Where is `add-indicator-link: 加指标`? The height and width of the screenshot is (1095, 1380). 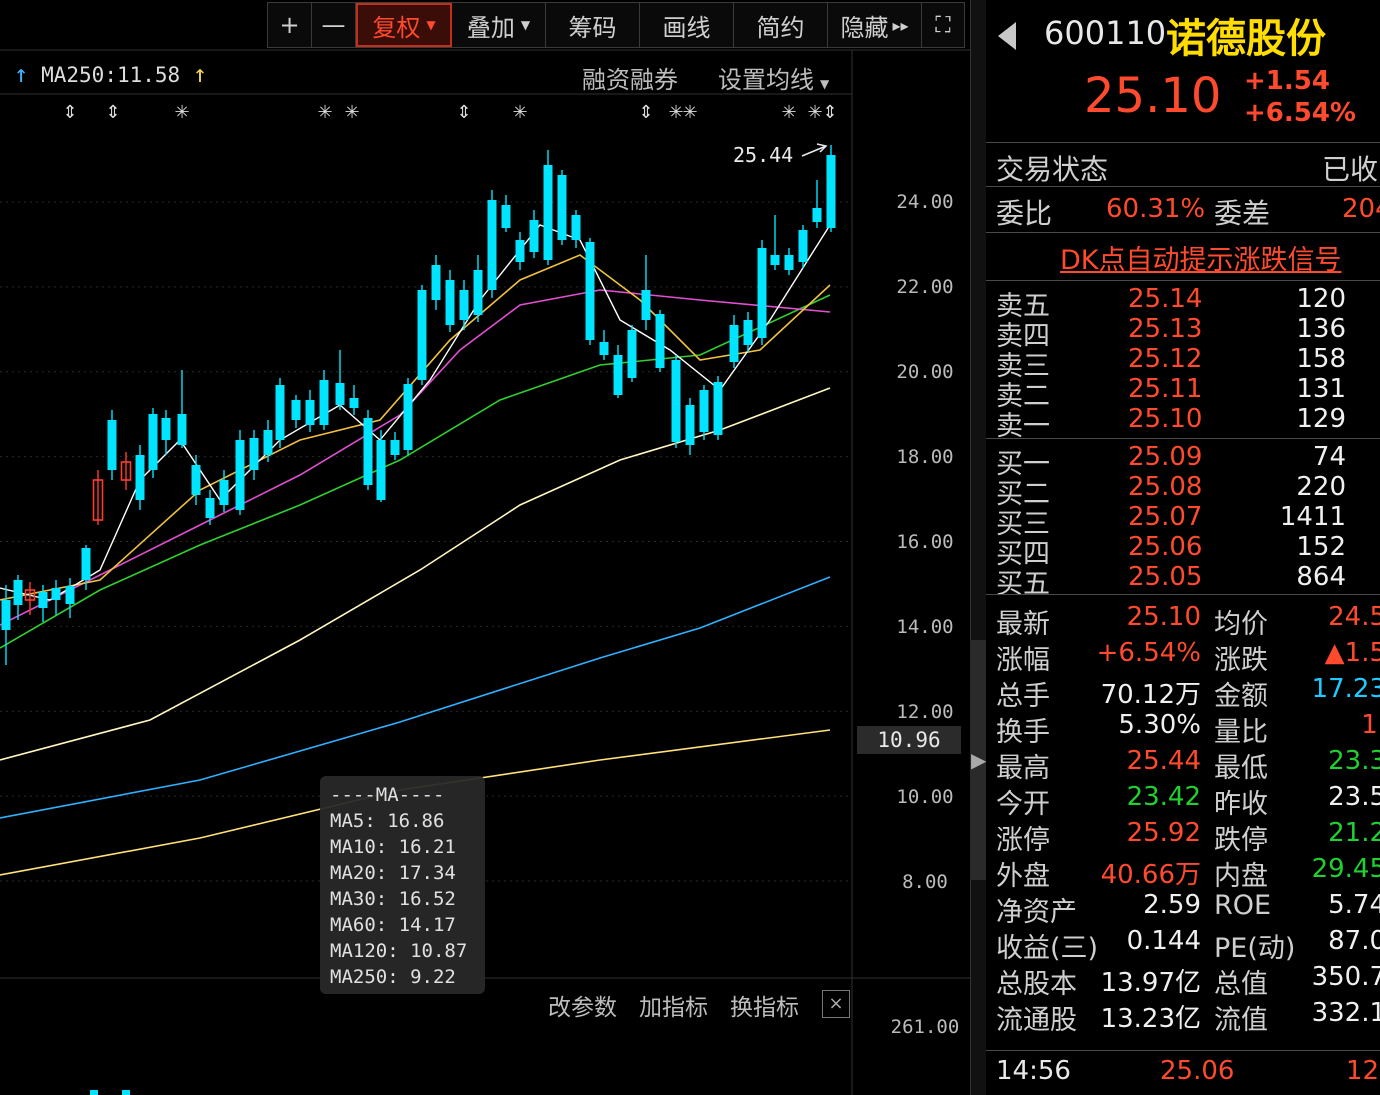
add-indicator-link: 加指标 is located at coordinates (673, 1005).